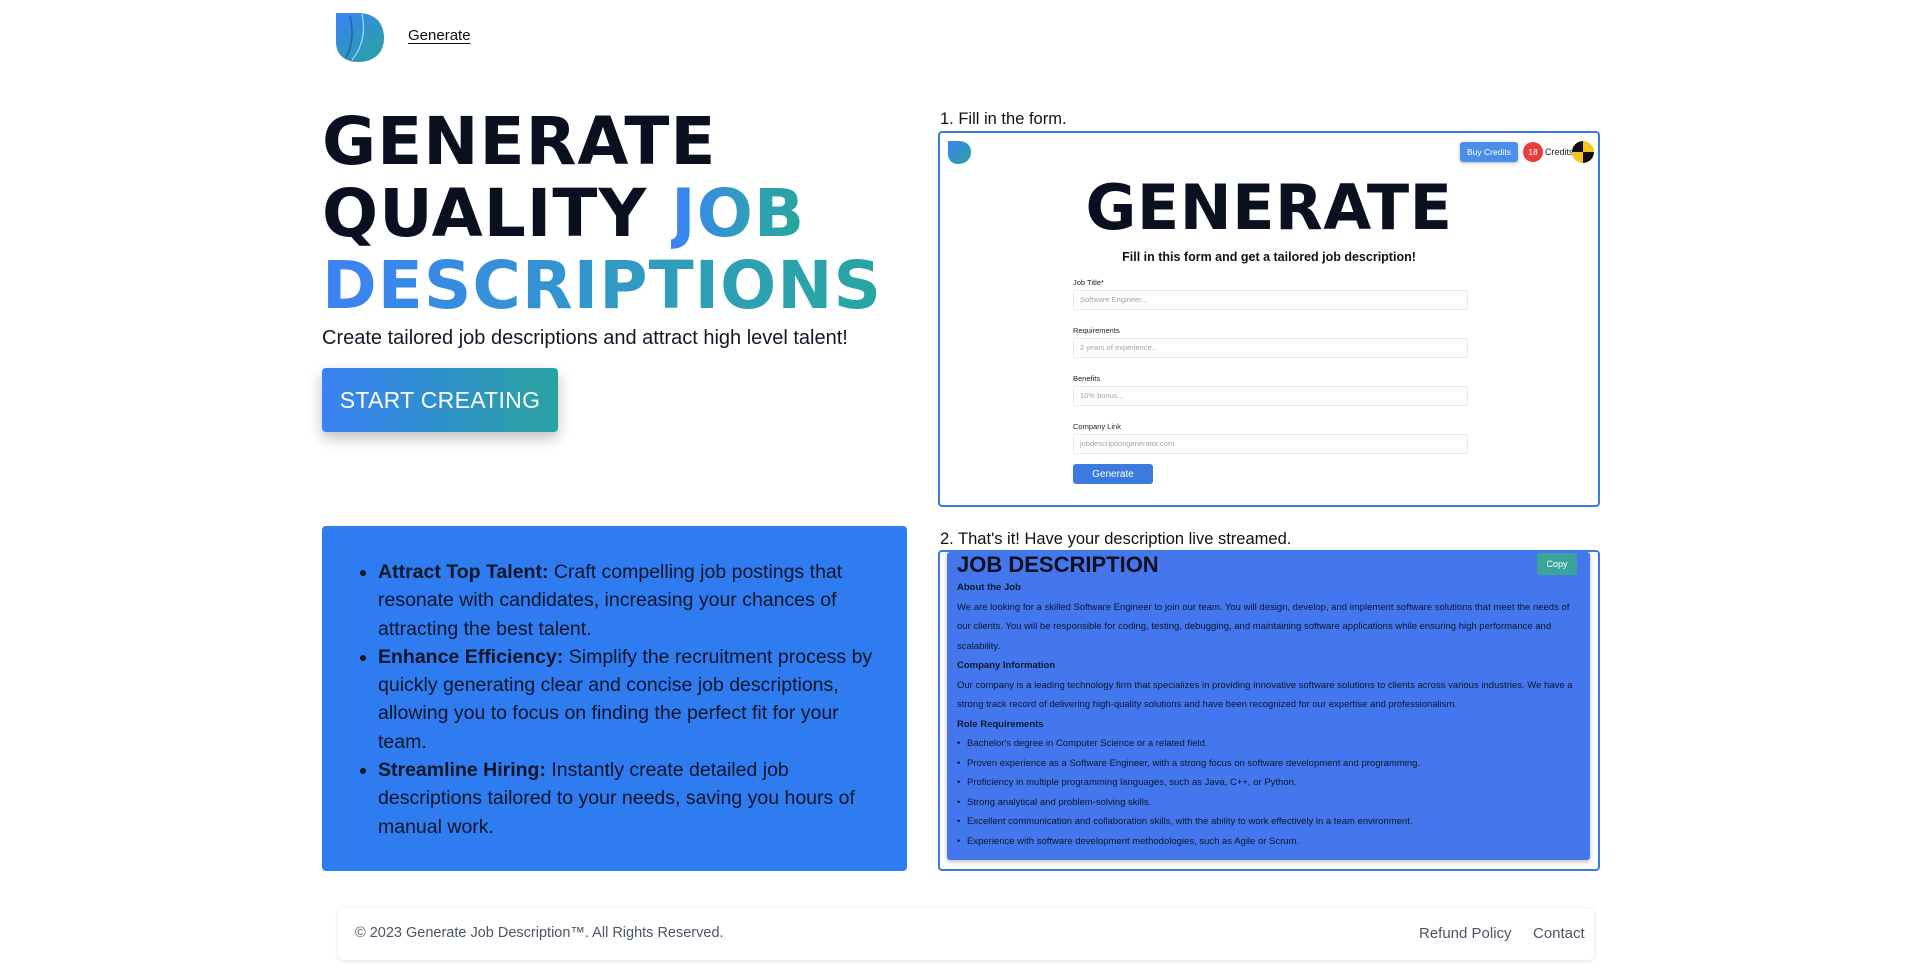  I want to click on hero-title: GENERATE QUALITY JOB DESCRIPTIONS, so click(632, 214).